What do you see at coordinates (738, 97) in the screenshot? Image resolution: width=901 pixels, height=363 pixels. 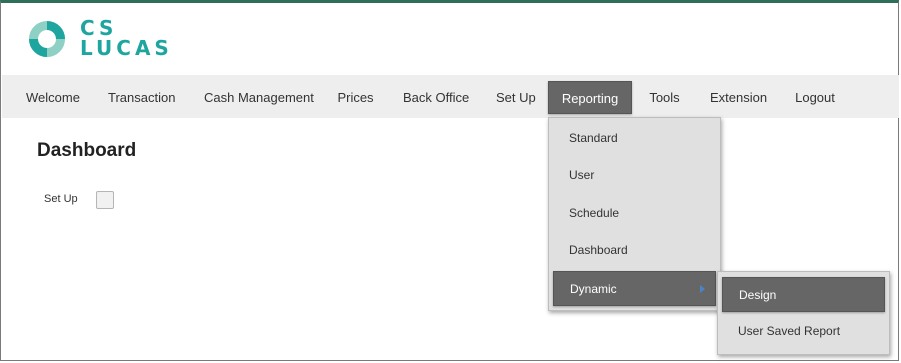 I see `nav-extension: Extension` at bounding box center [738, 97].